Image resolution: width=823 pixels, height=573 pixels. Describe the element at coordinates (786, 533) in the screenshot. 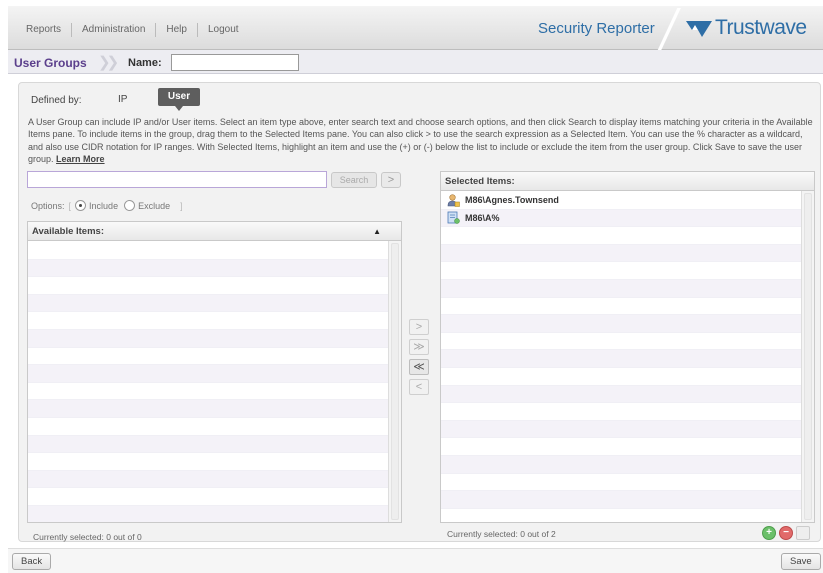

I see `exclude-item-minus-icon: −` at that location.